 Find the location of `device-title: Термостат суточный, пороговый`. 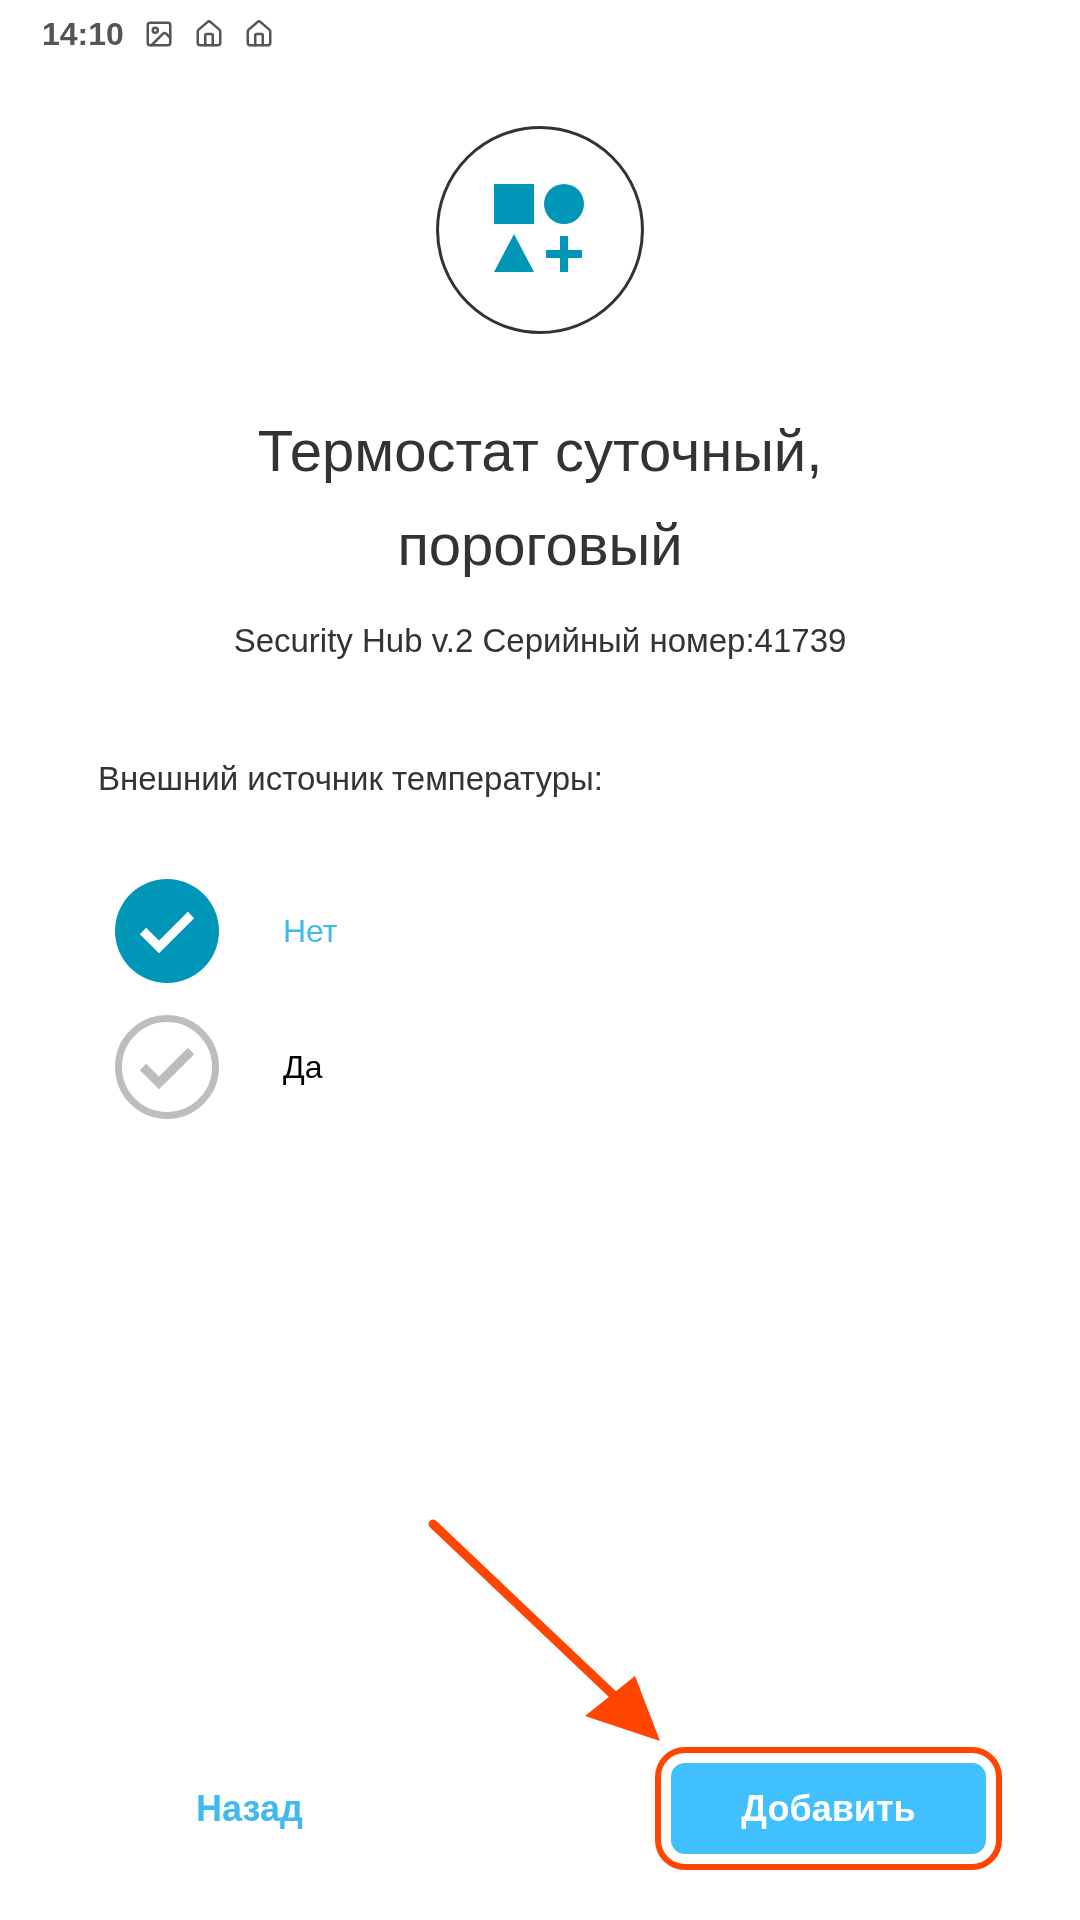

device-title: Термостат суточный, пороговый is located at coordinates (540, 498).